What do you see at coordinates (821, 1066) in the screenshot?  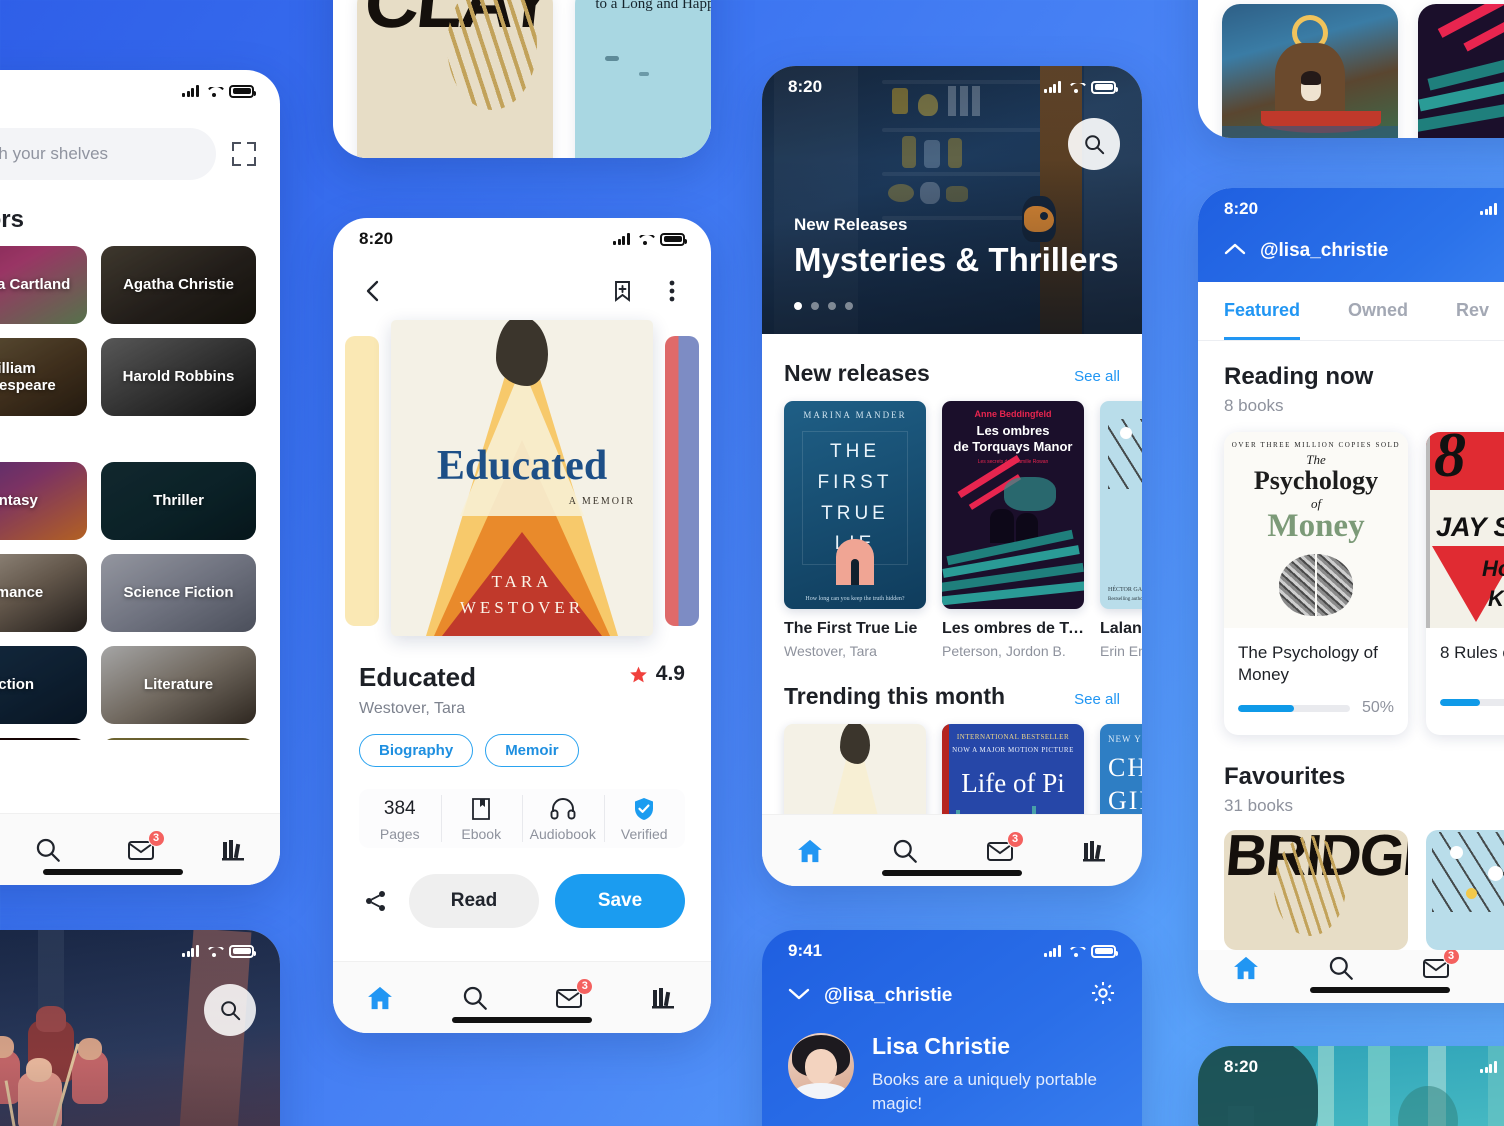 I see `avatar` at bounding box center [821, 1066].